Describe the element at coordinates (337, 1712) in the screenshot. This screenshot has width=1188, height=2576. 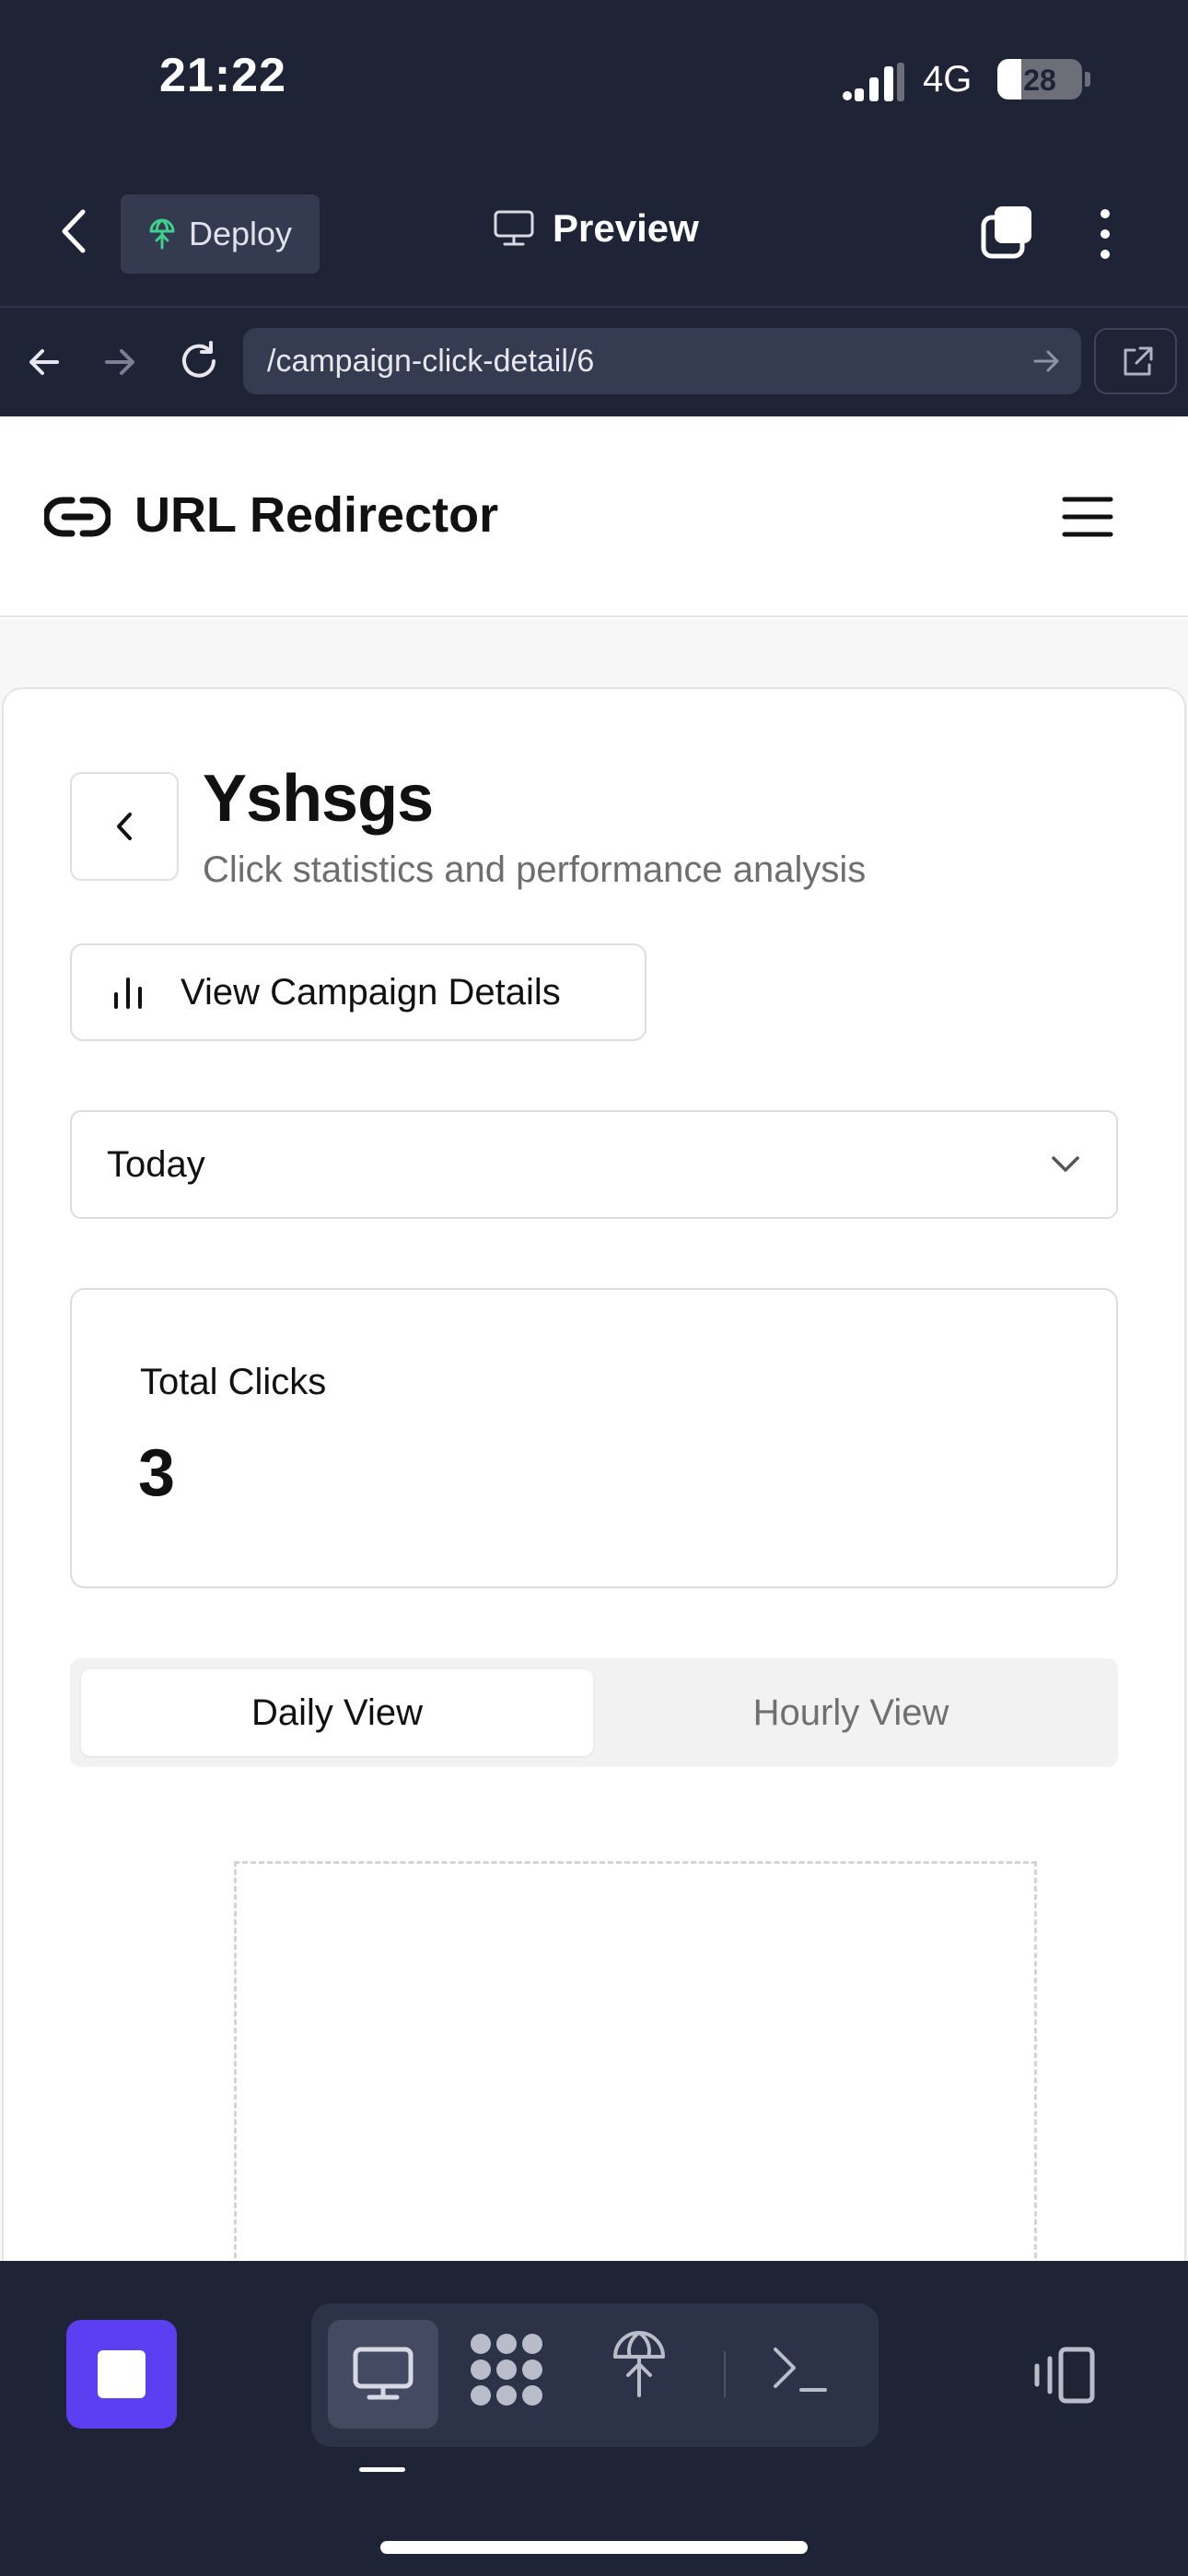
I see `tab-daily-view: Daily View` at that location.